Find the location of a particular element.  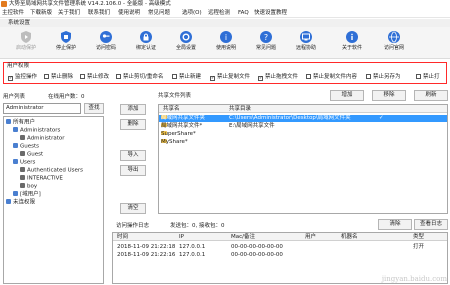

svg-text: i is located at coordinates (226, 37).